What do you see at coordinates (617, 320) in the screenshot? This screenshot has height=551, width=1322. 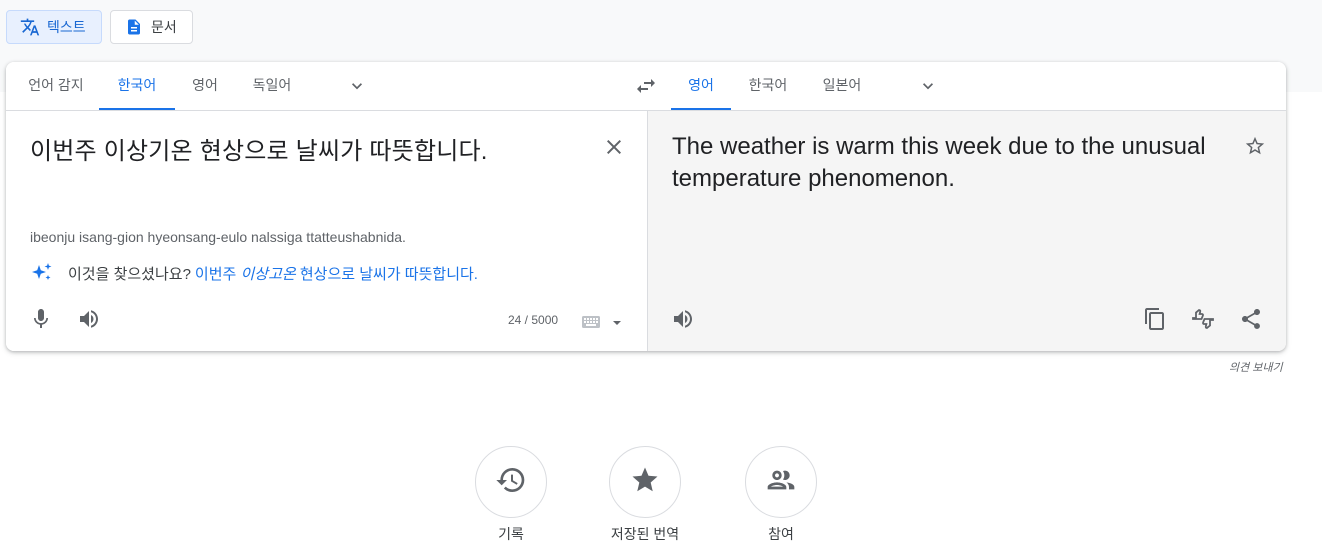 I see `keyboard-dropdown-icon` at bounding box center [617, 320].